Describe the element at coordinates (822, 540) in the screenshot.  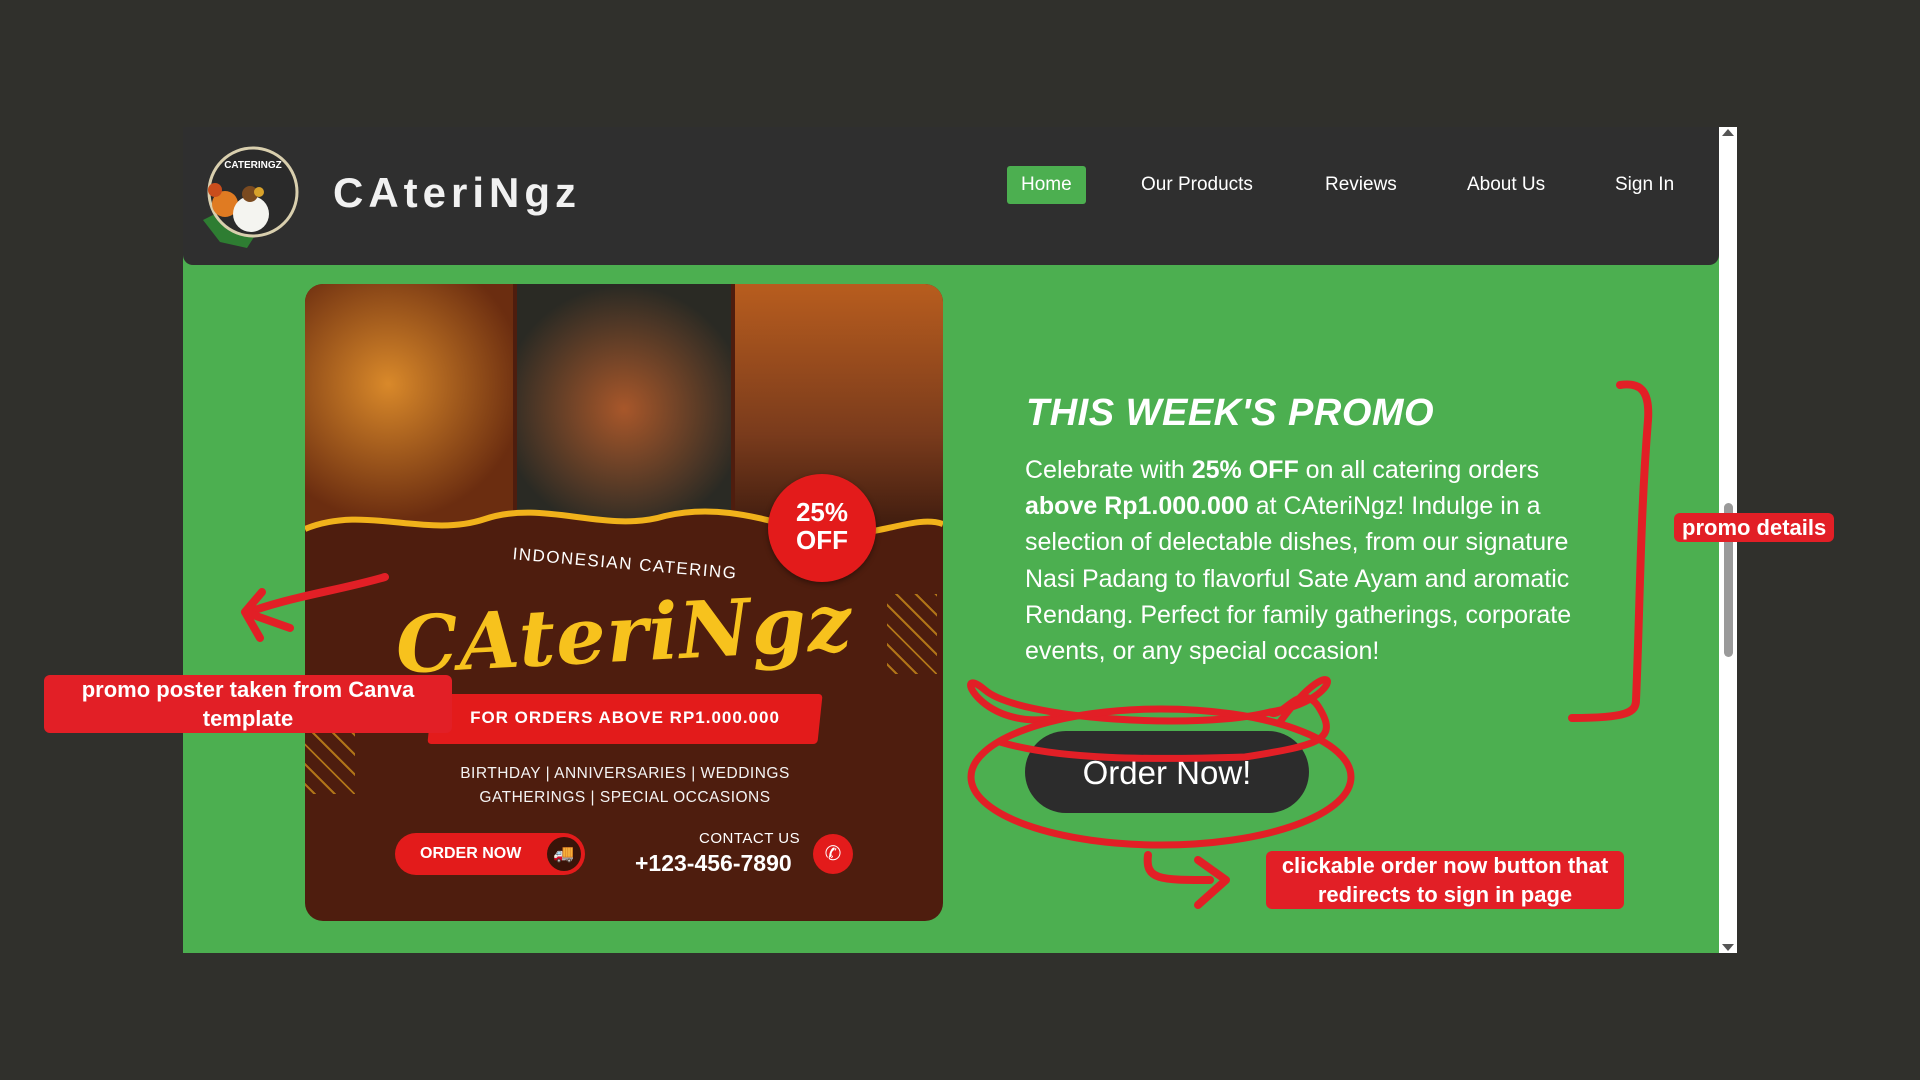
I see `discount-off: OFF` at that location.